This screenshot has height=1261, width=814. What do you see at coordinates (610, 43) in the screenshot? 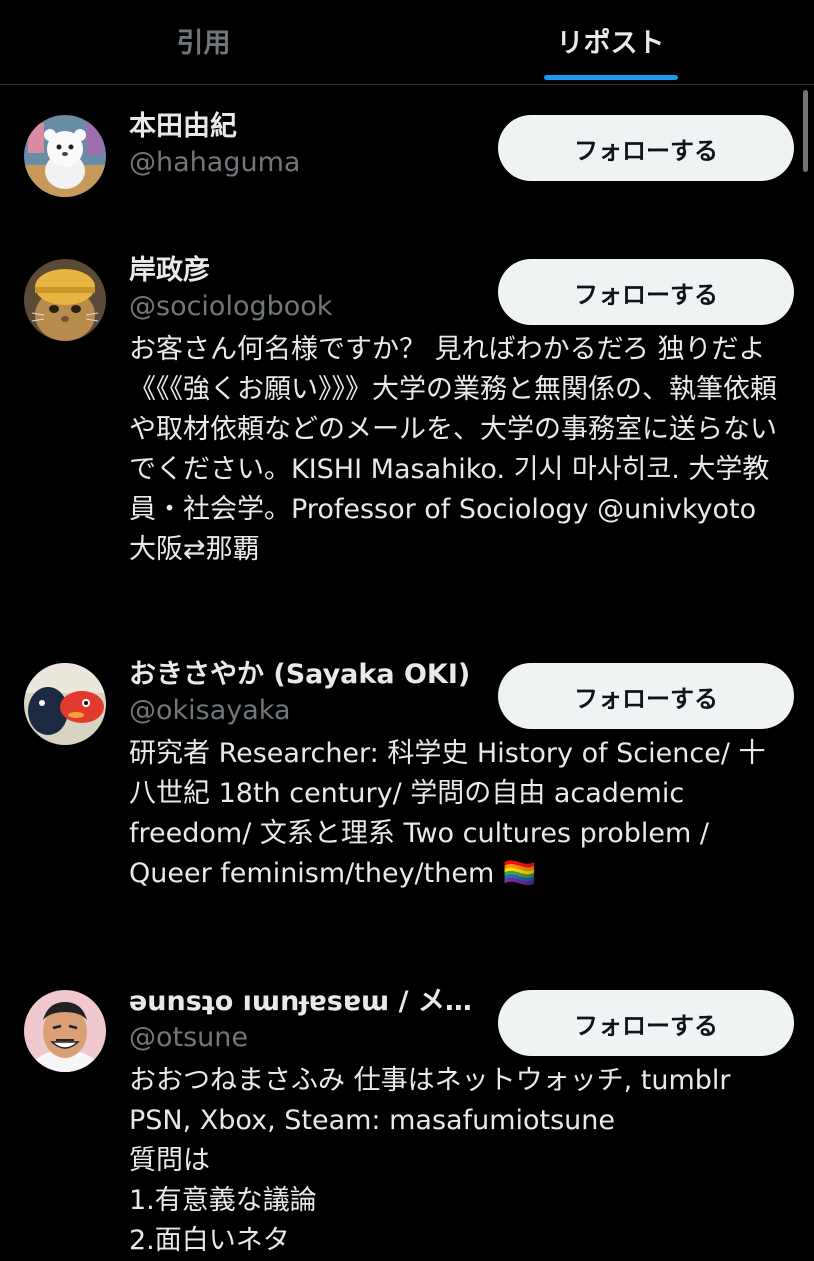
I see `tab-reposts-label: リポスト` at bounding box center [610, 43].